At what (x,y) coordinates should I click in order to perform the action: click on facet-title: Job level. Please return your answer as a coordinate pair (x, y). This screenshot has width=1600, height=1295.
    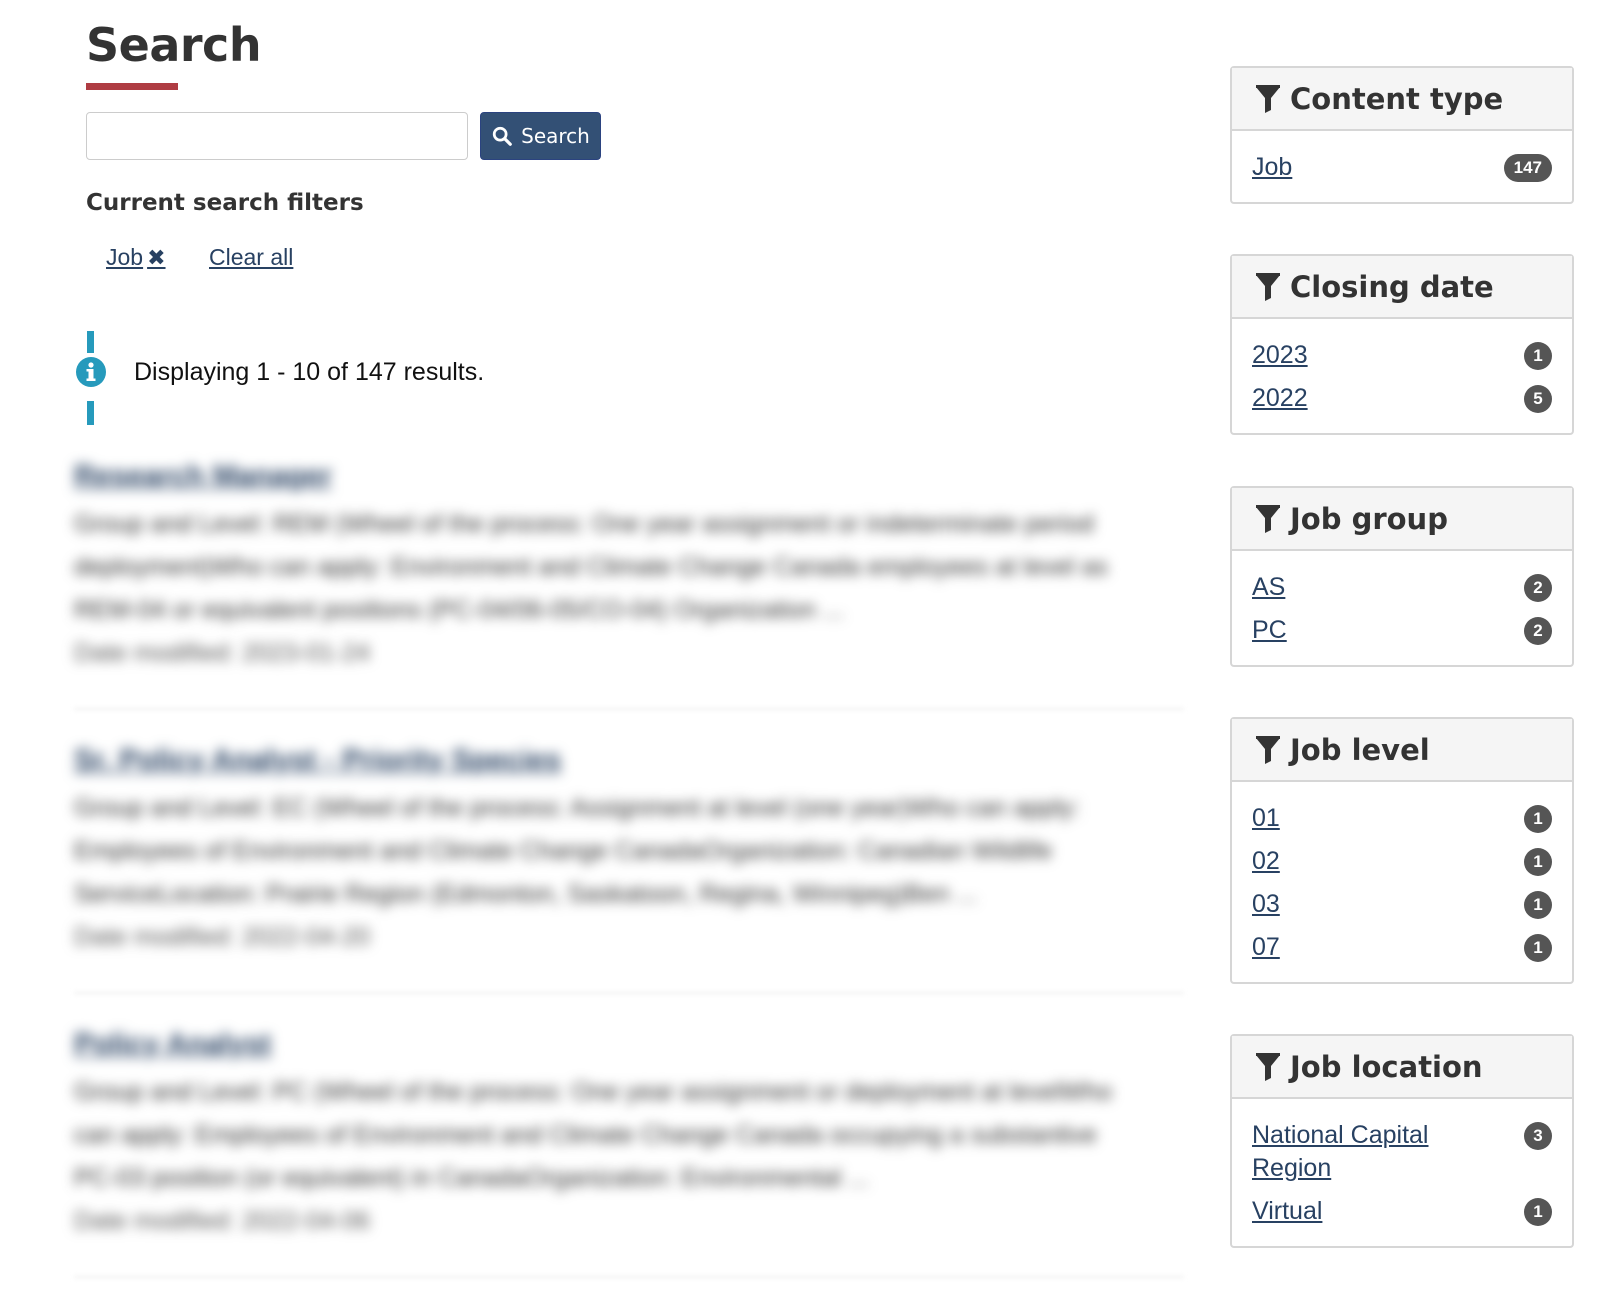
    Looking at the image, I should click on (1360, 749).